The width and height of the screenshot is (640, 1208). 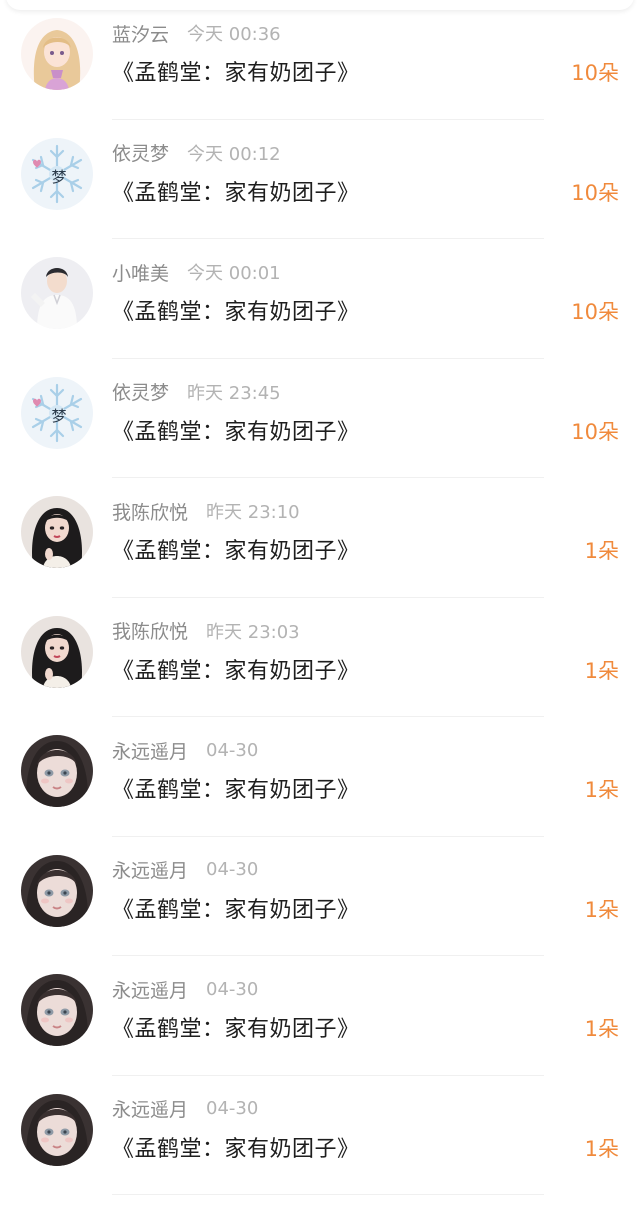 I want to click on timestamp: 昨天 23:10, so click(x=253, y=512).